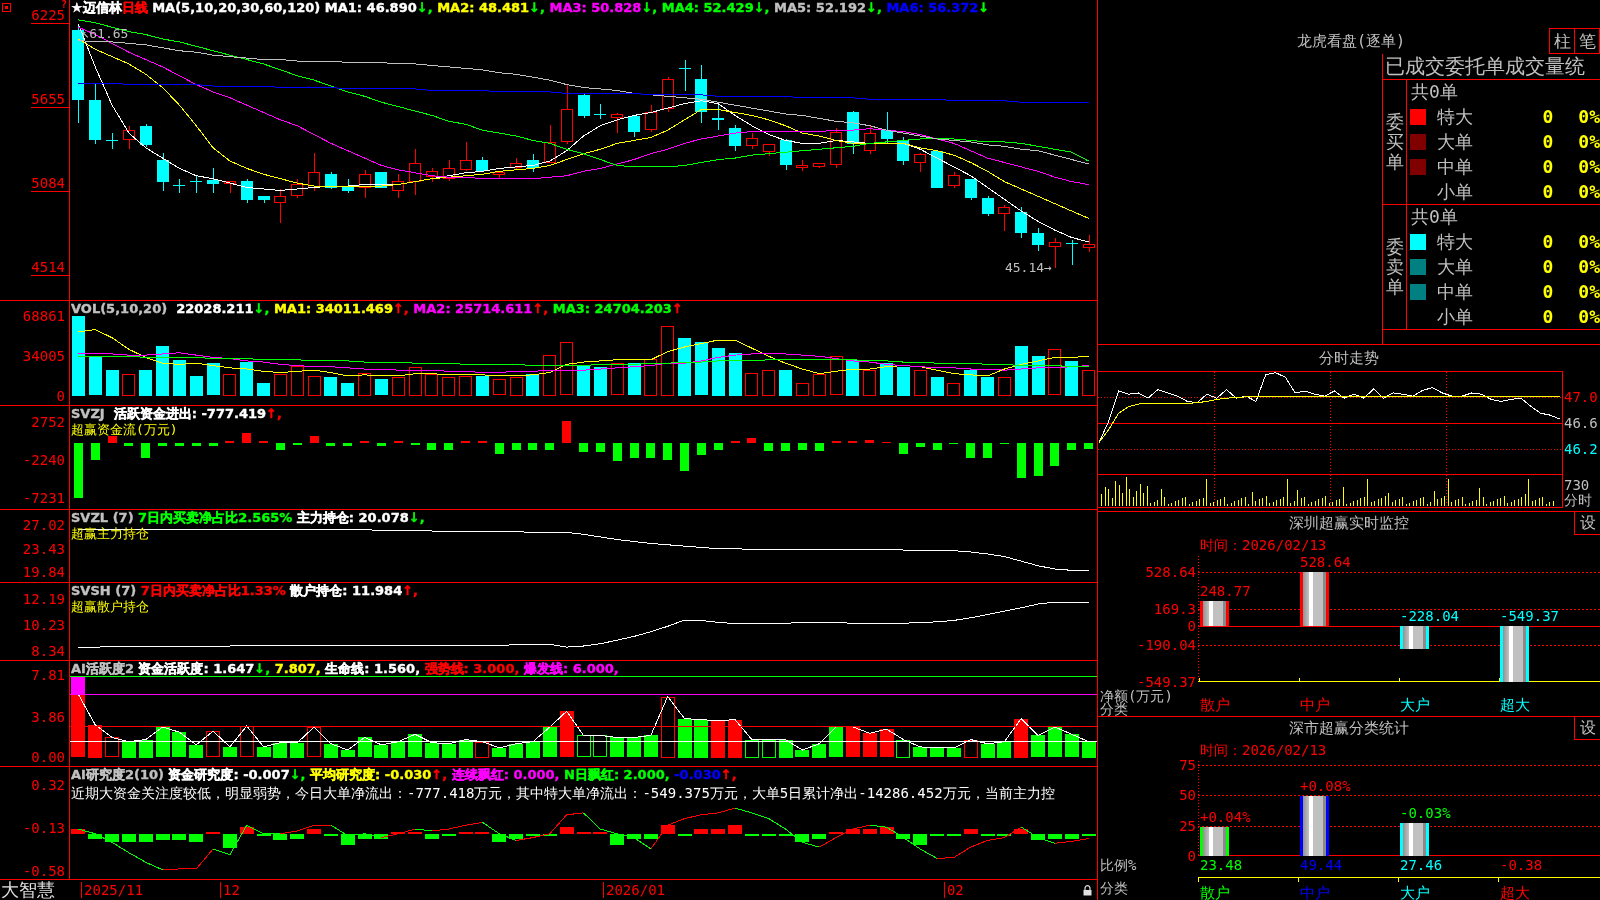 Image resolution: width=1600 pixels, height=900 pixels. What do you see at coordinates (48, 422) in the screenshot?
I see `axis-label: 2752` at bounding box center [48, 422].